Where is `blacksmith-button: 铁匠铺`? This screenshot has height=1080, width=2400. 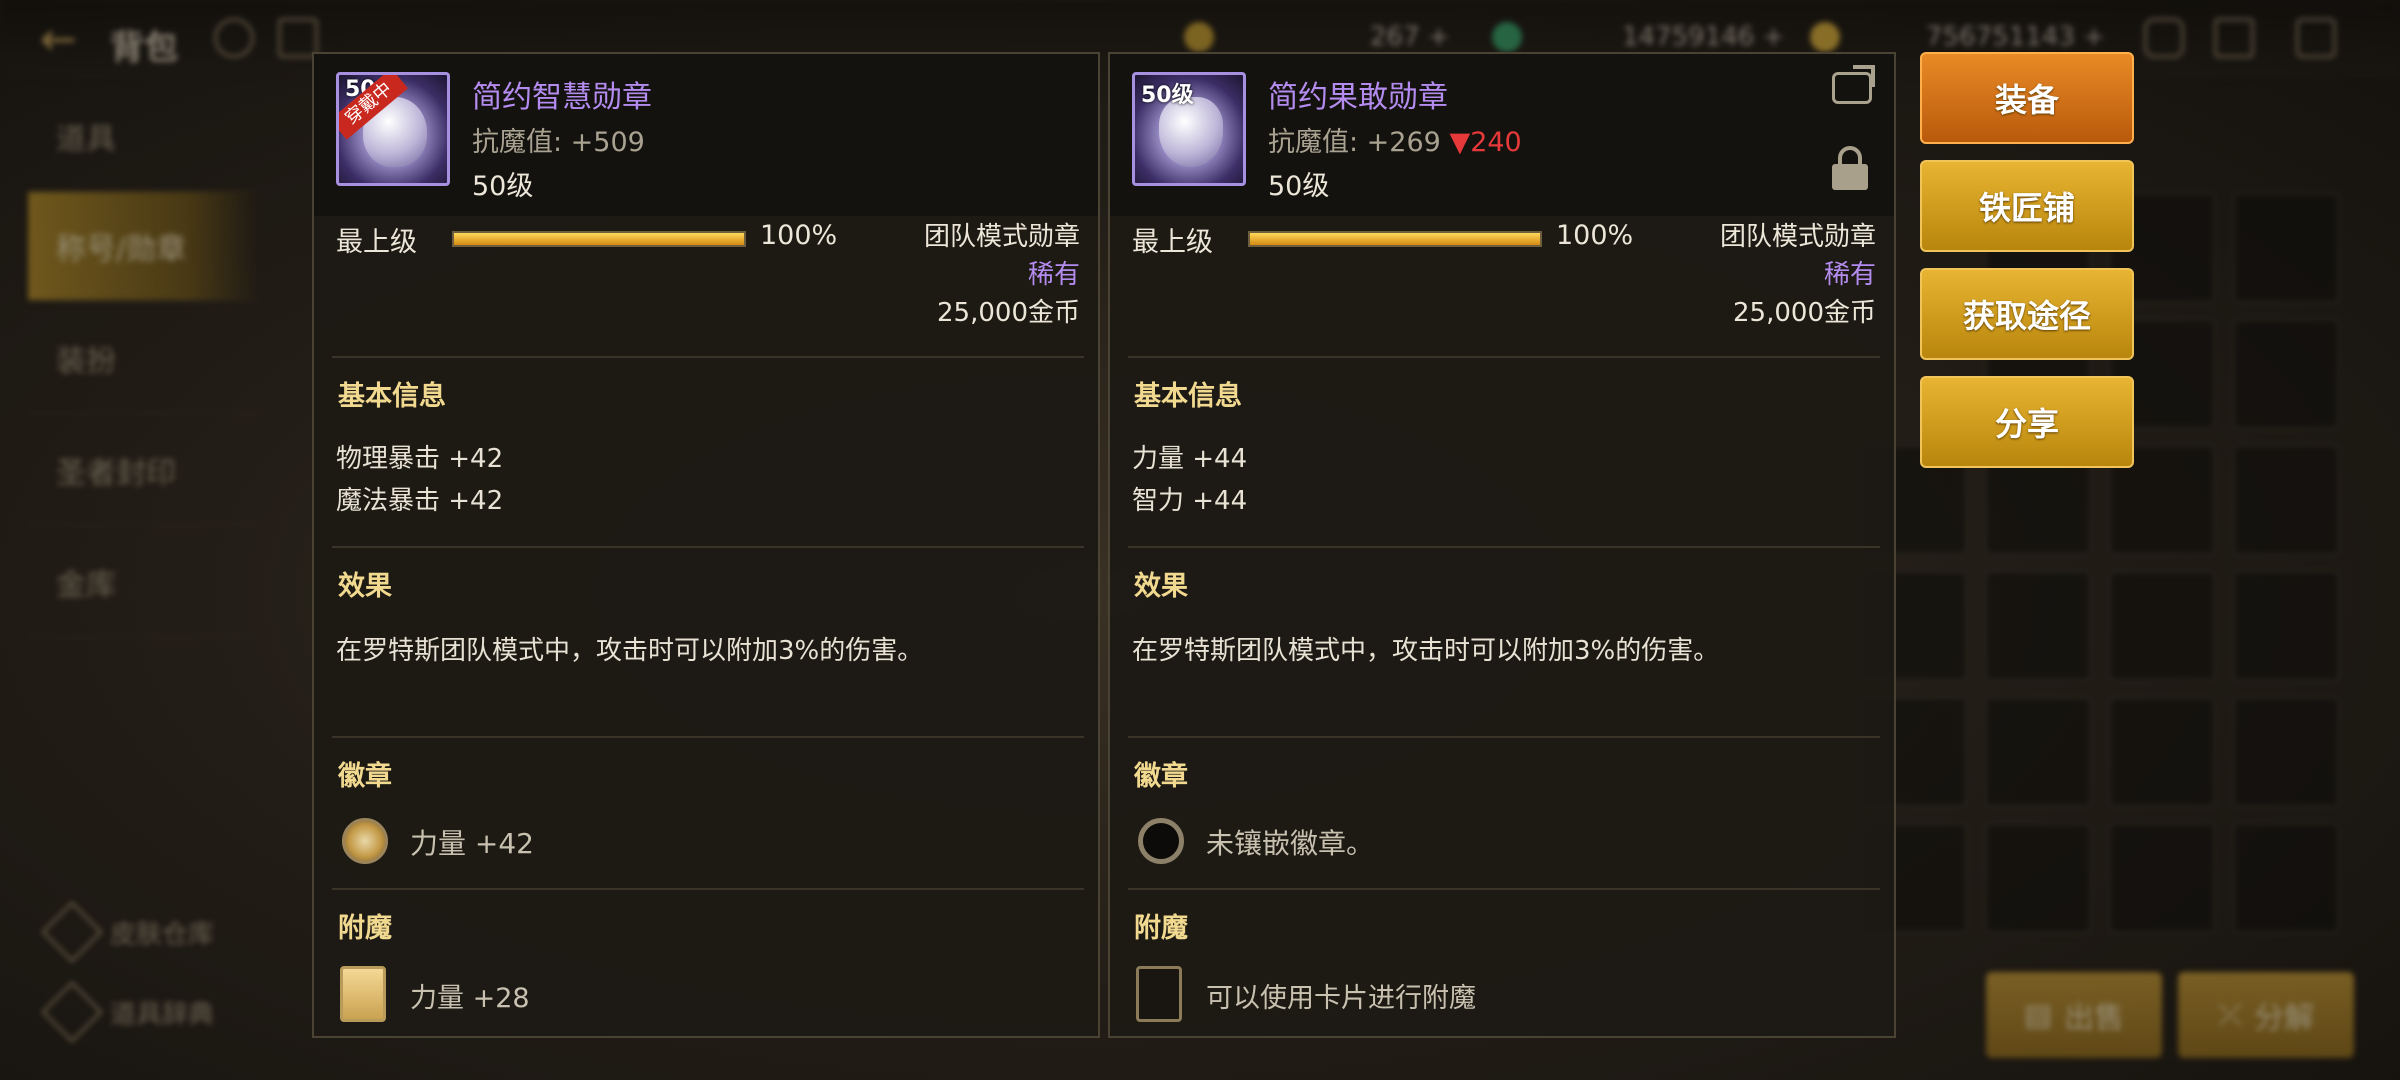
blacksmith-button: 铁匠铺 is located at coordinates (2027, 206).